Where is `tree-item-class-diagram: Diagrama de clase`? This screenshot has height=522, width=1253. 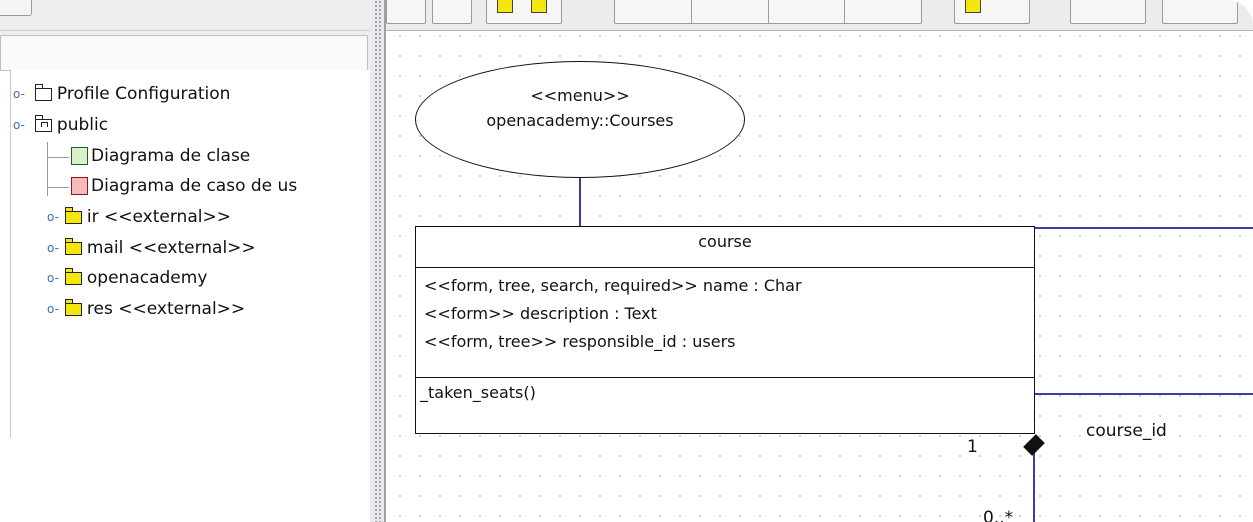 tree-item-class-diagram: Diagrama de clase is located at coordinates (160, 156).